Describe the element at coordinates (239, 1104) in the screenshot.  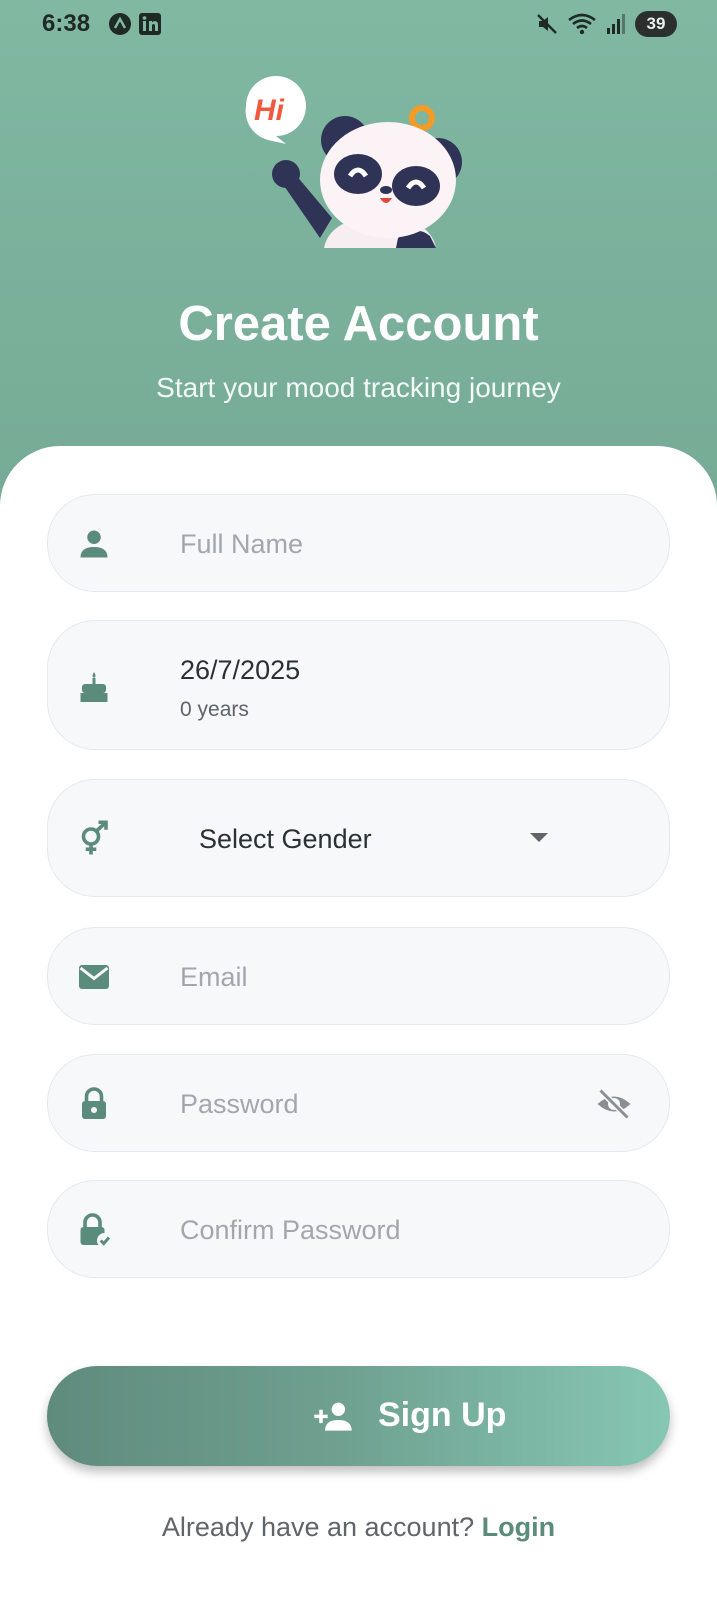
I see `password-placeholder: Password` at that location.